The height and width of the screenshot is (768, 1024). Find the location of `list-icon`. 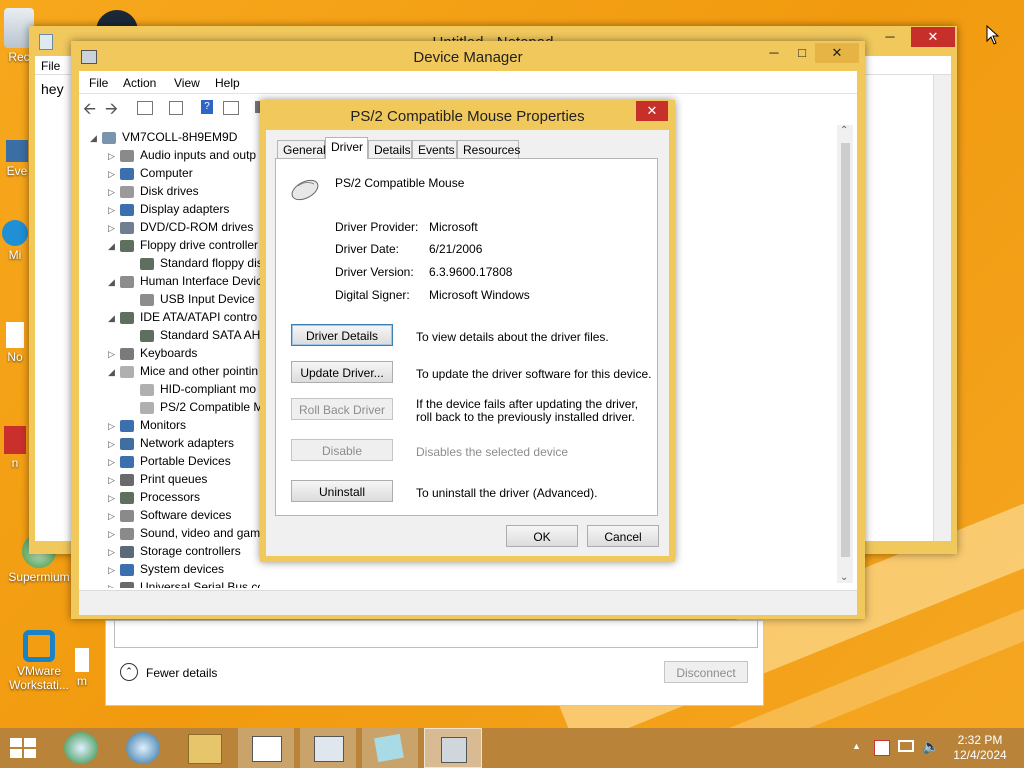

list-icon is located at coordinates (176, 108).